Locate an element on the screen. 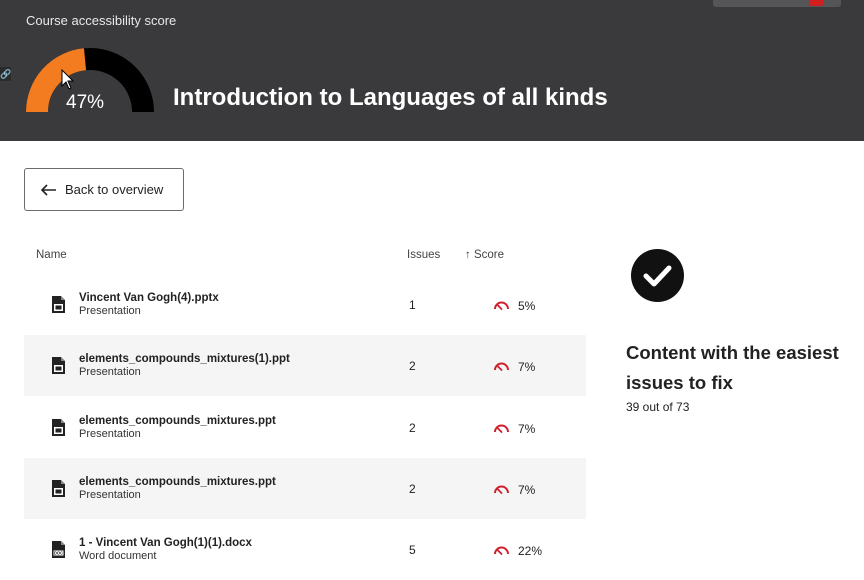  score-percent: 47% is located at coordinates (85, 102).